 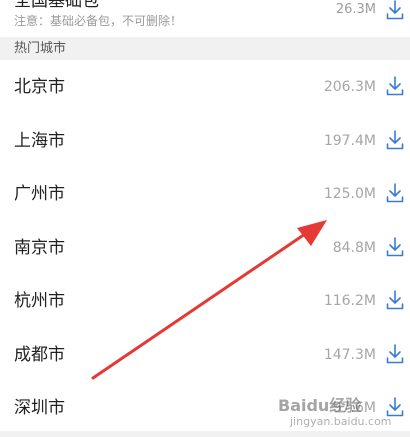 What do you see at coordinates (349, 140) in the screenshot?
I see `city-size: 197.4M` at bounding box center [349, 140].